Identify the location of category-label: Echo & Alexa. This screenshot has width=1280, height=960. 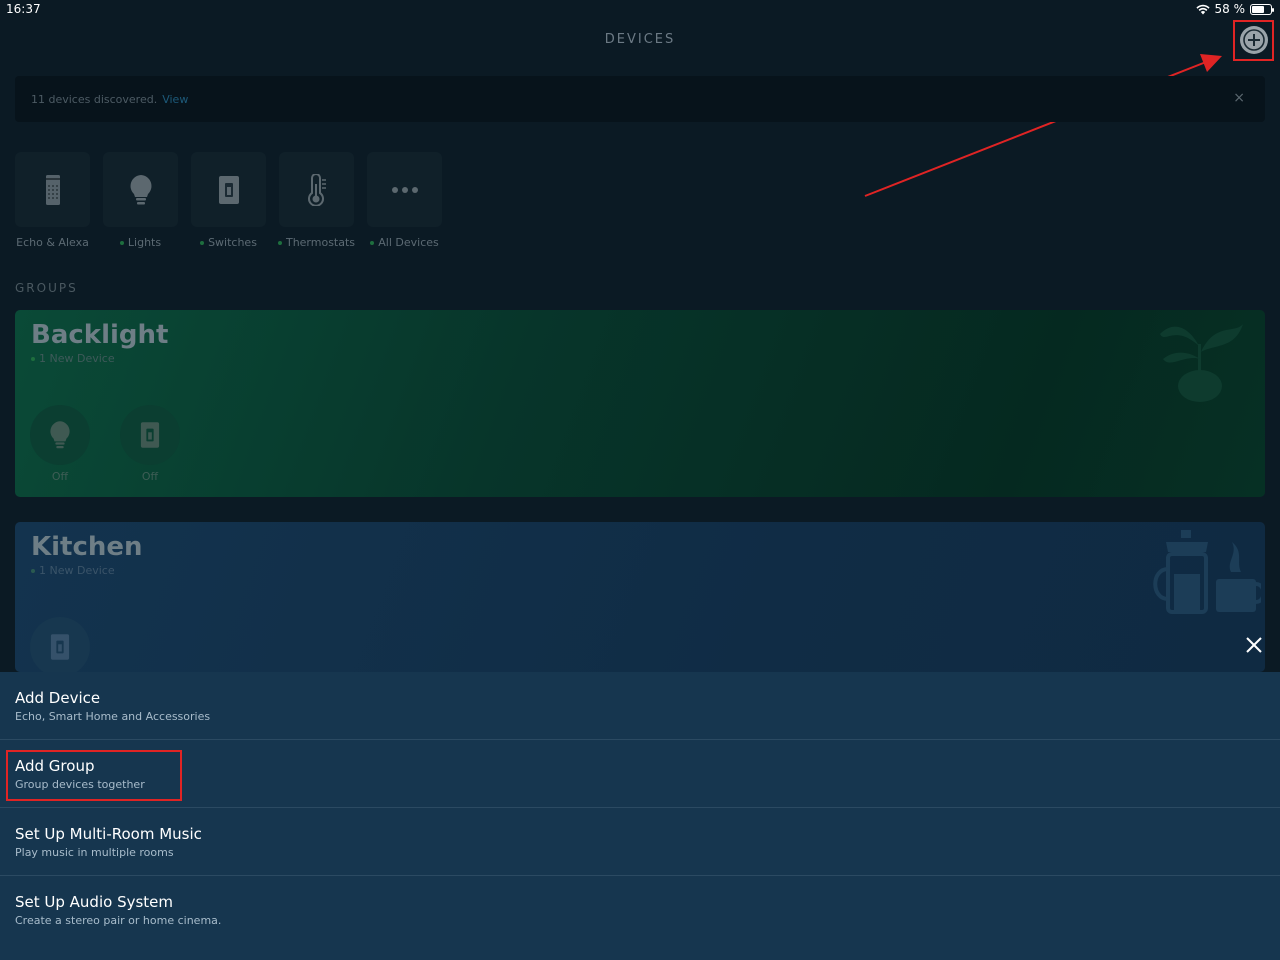
(52, 242).